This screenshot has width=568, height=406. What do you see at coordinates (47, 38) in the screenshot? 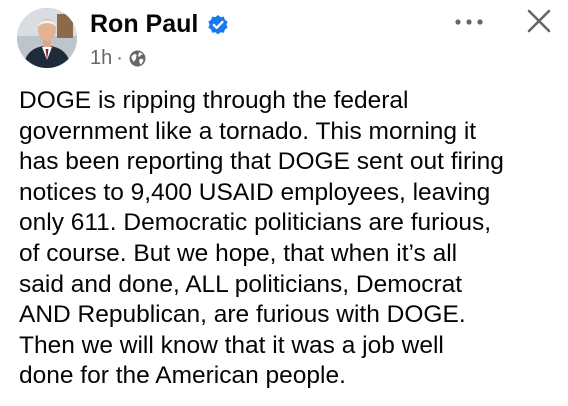
I see `avatar` at bounding box center [47, 38].